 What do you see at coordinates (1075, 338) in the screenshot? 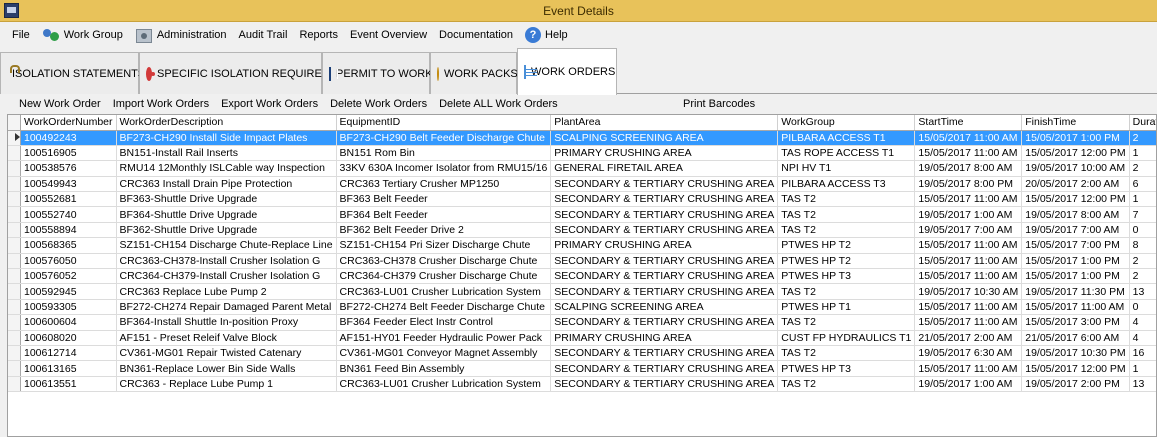
I see `cell-finish-time: 21/05/2017 6:00 AM` at bounding box center [1075, 338].